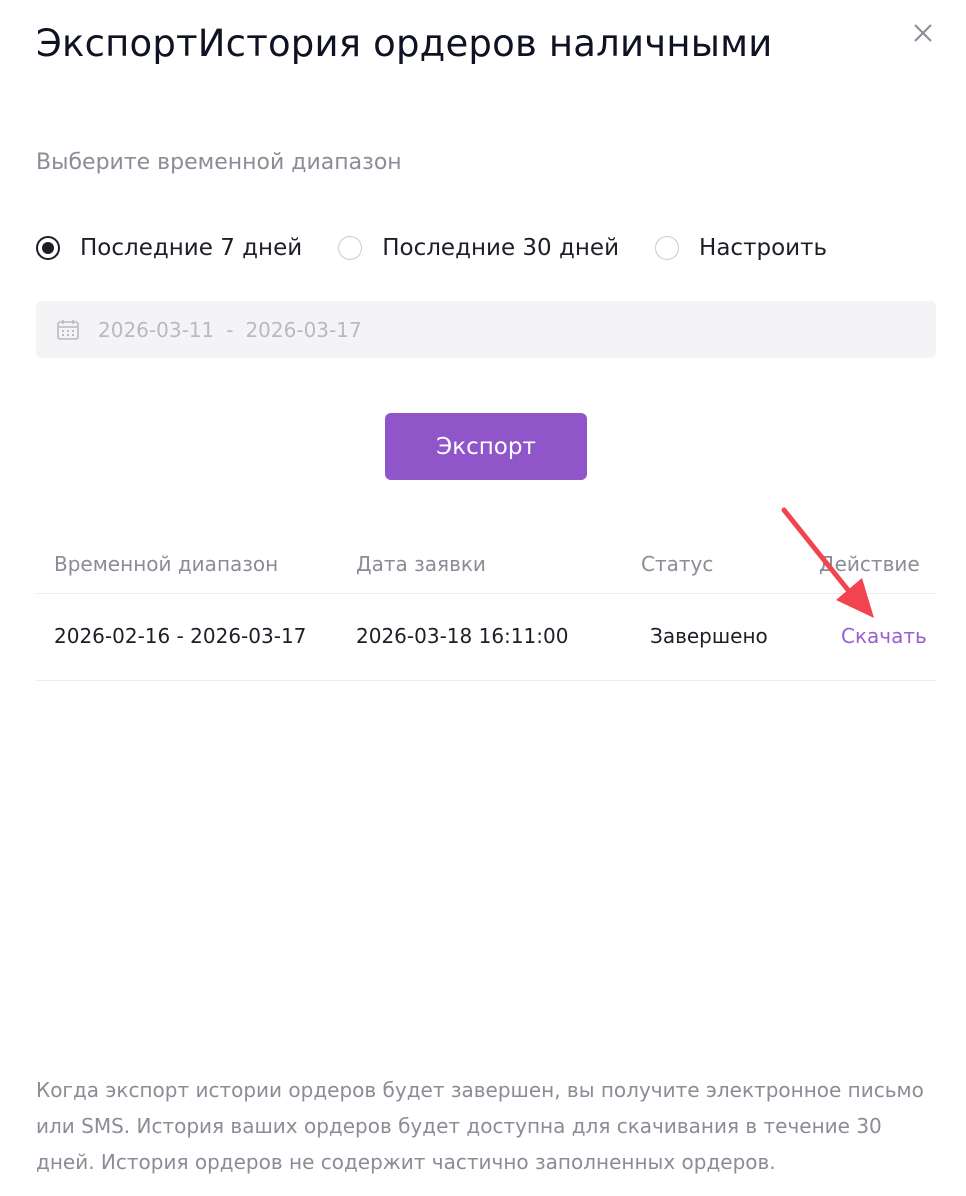 This screenshot has width=966, height=1196. Describe the element at coordinates (486, 446) in the screenshot. I see `export-button: Экспорт` at that location.